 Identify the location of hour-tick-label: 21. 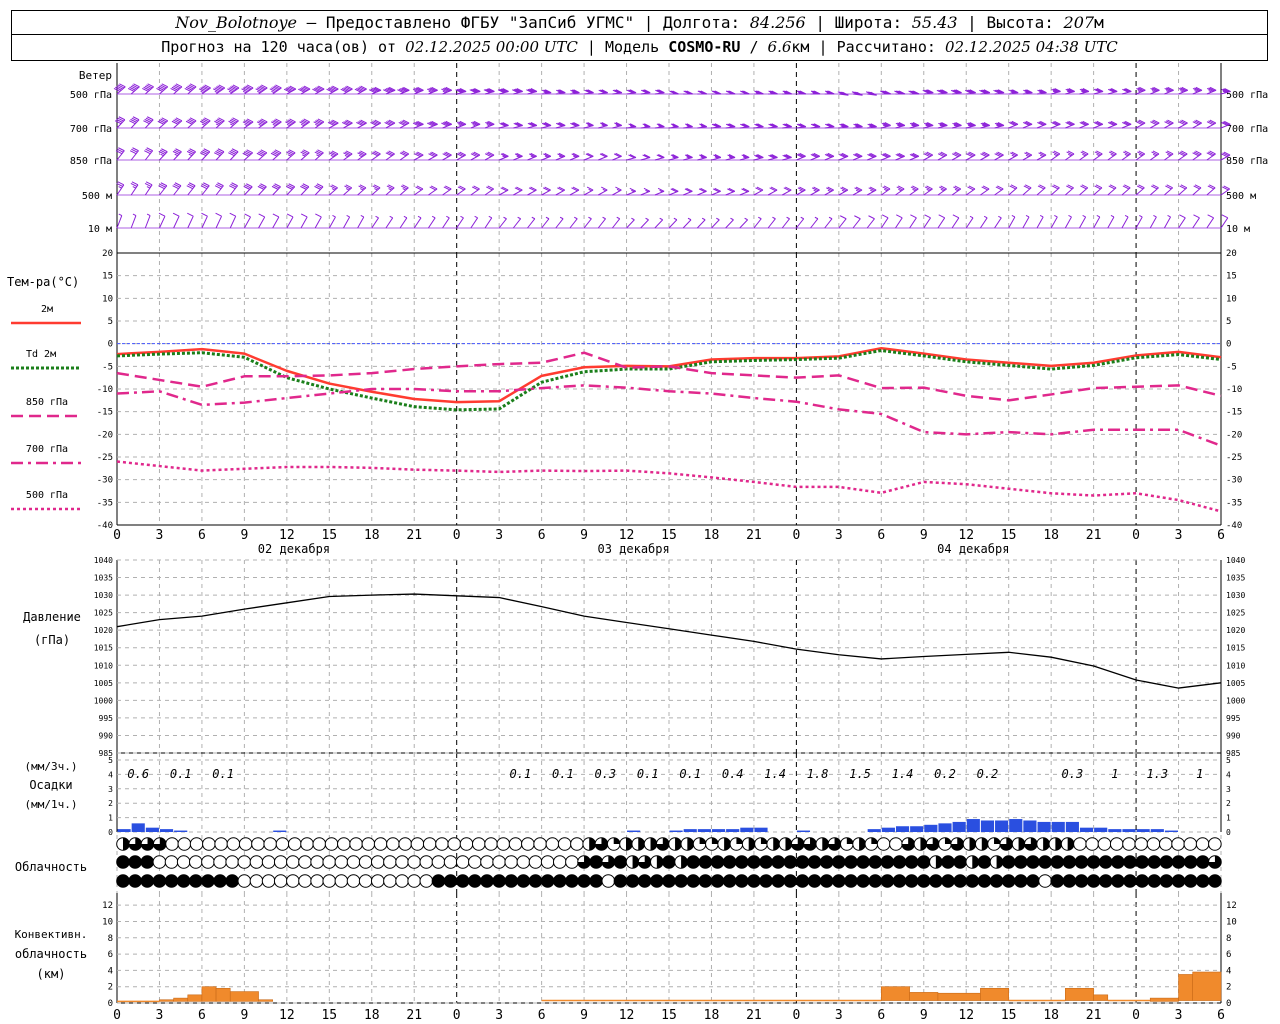
(754, 535).